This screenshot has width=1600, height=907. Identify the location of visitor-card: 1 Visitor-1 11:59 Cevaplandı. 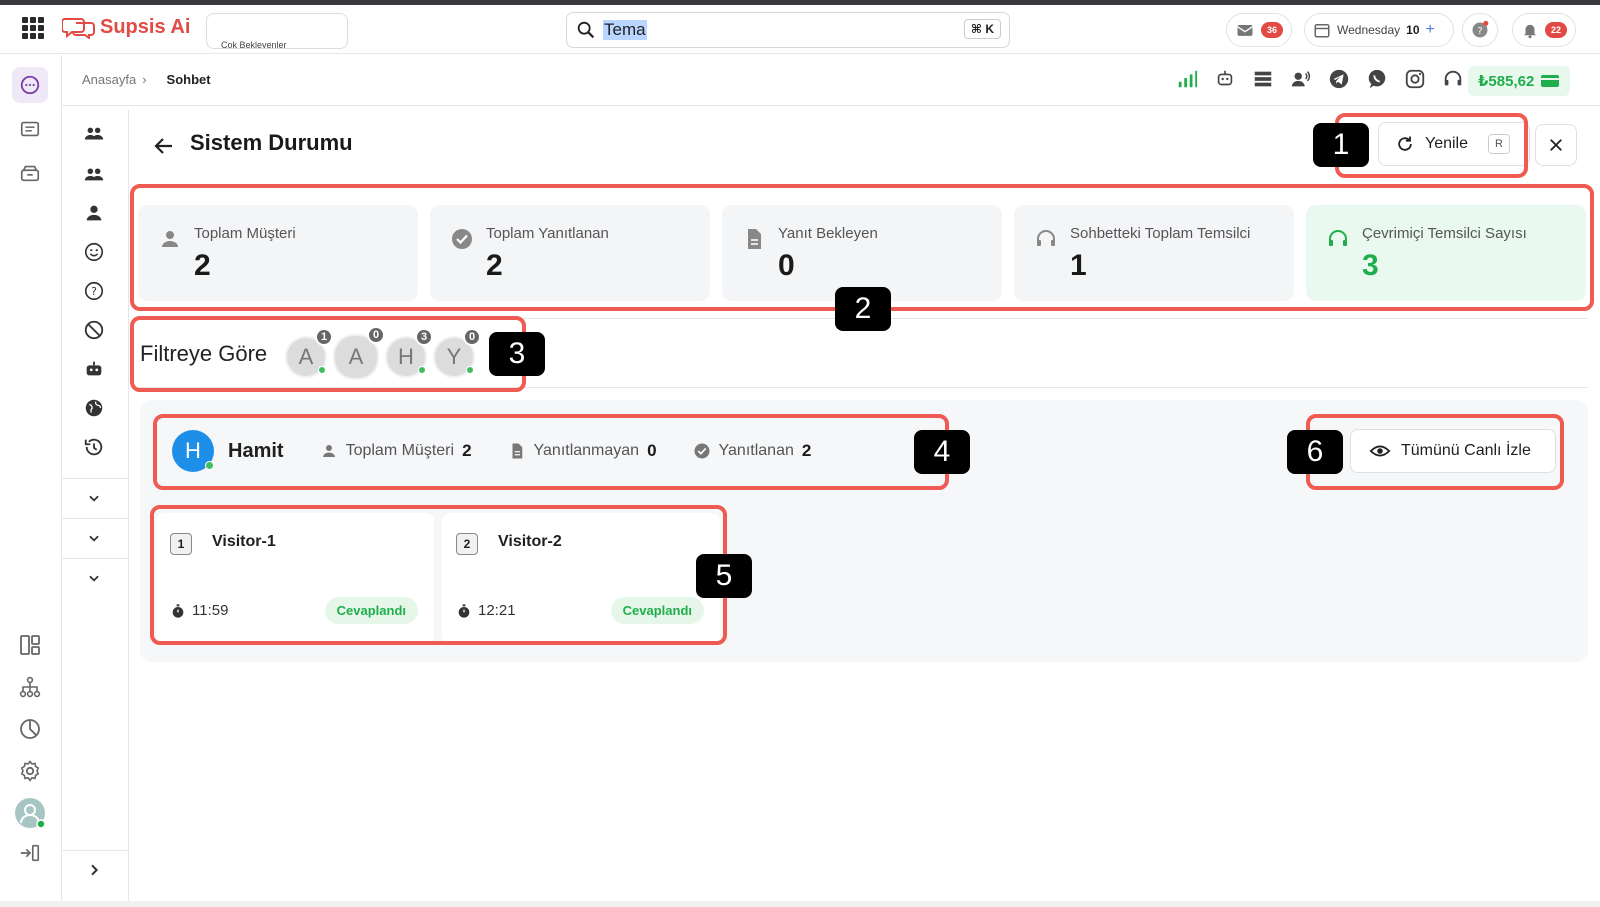
(295, 578).